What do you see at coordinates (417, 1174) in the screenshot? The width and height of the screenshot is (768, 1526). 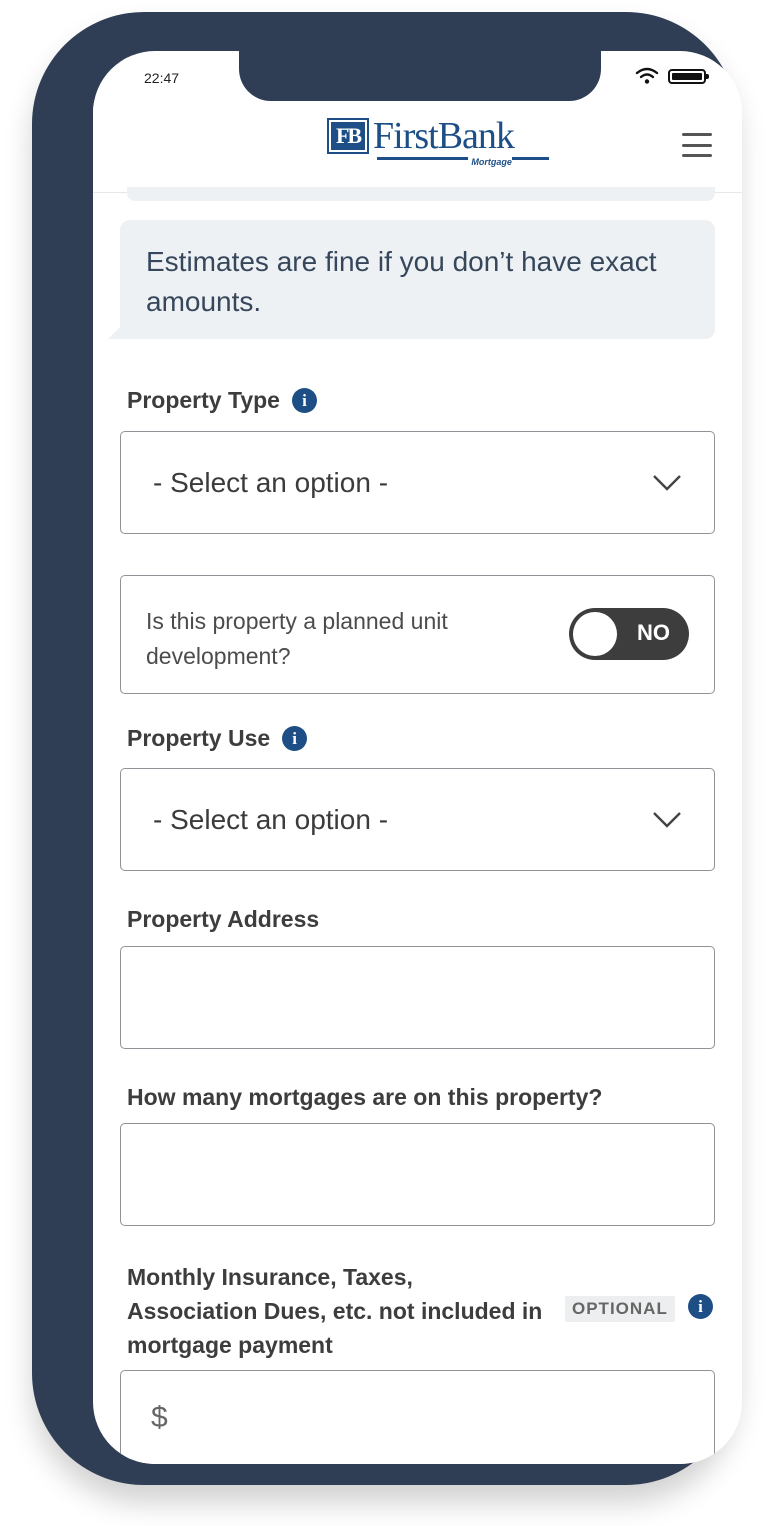 I see `mortgages-count-input` at bounding box center [417, 1174].